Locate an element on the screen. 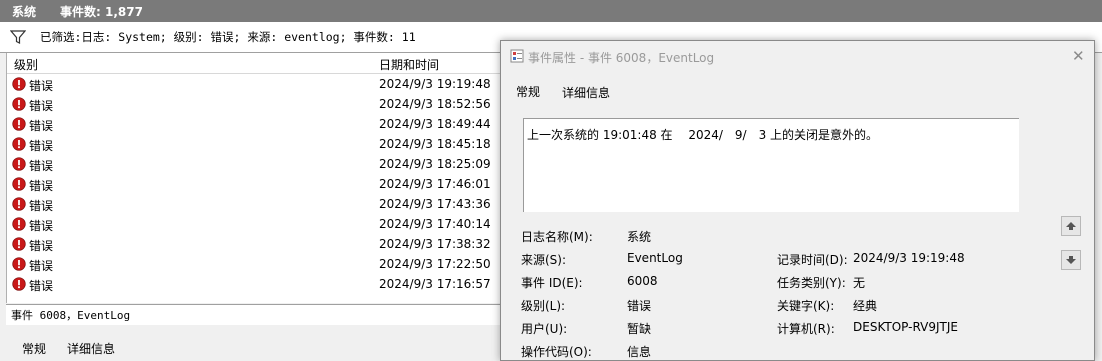 The image size is (1102, 361). log-name-value: 系统 is located at coordinates (639, 237).